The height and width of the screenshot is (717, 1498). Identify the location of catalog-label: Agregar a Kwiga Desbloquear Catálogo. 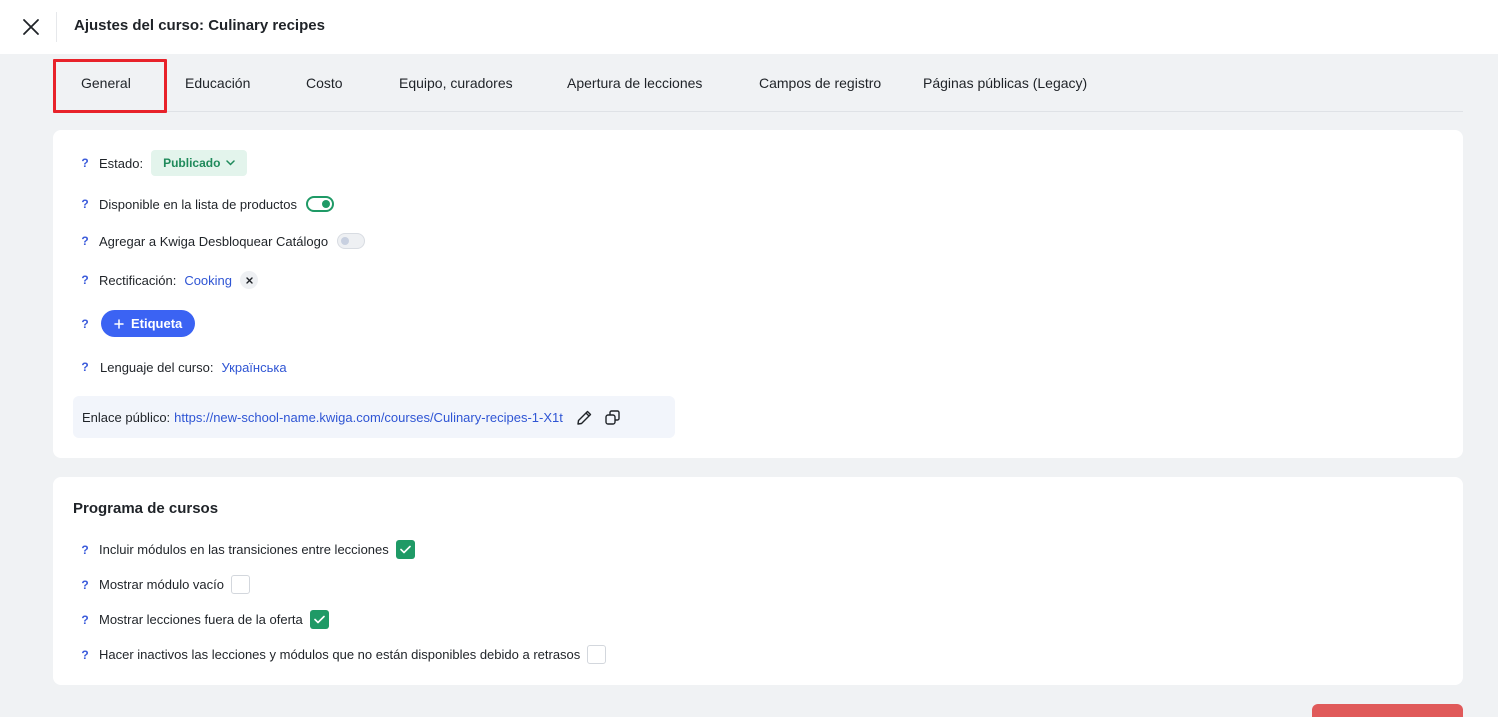
(214, 241).